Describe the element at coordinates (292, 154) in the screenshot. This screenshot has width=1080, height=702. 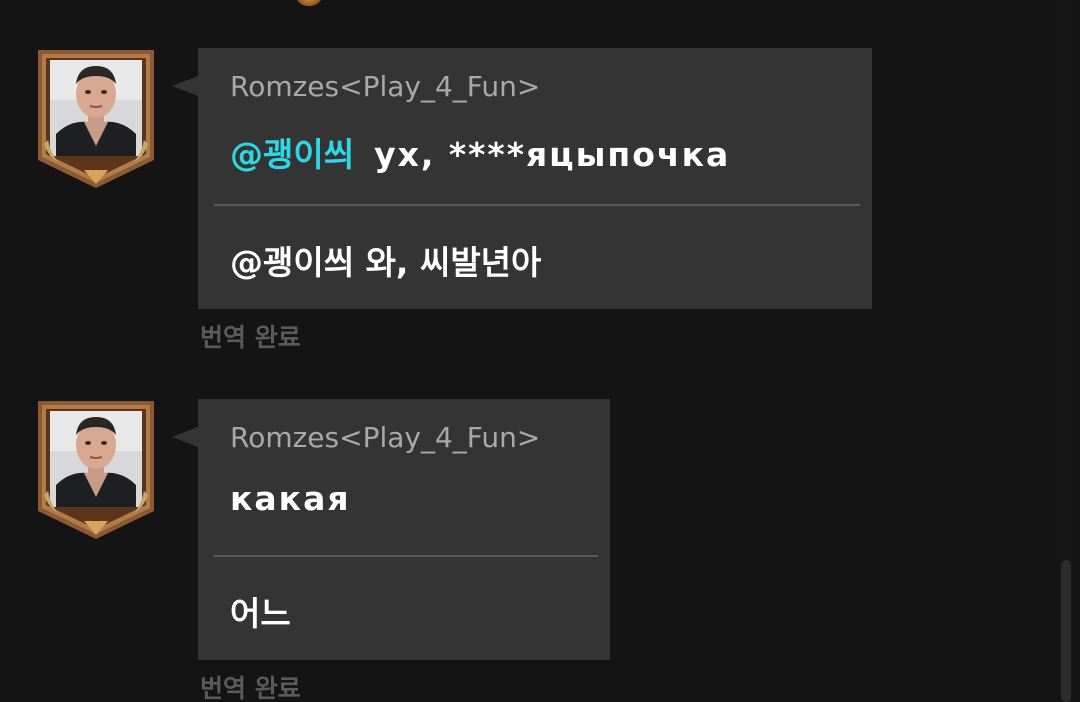
I see `mention-tag: @괭이씌` at that location.